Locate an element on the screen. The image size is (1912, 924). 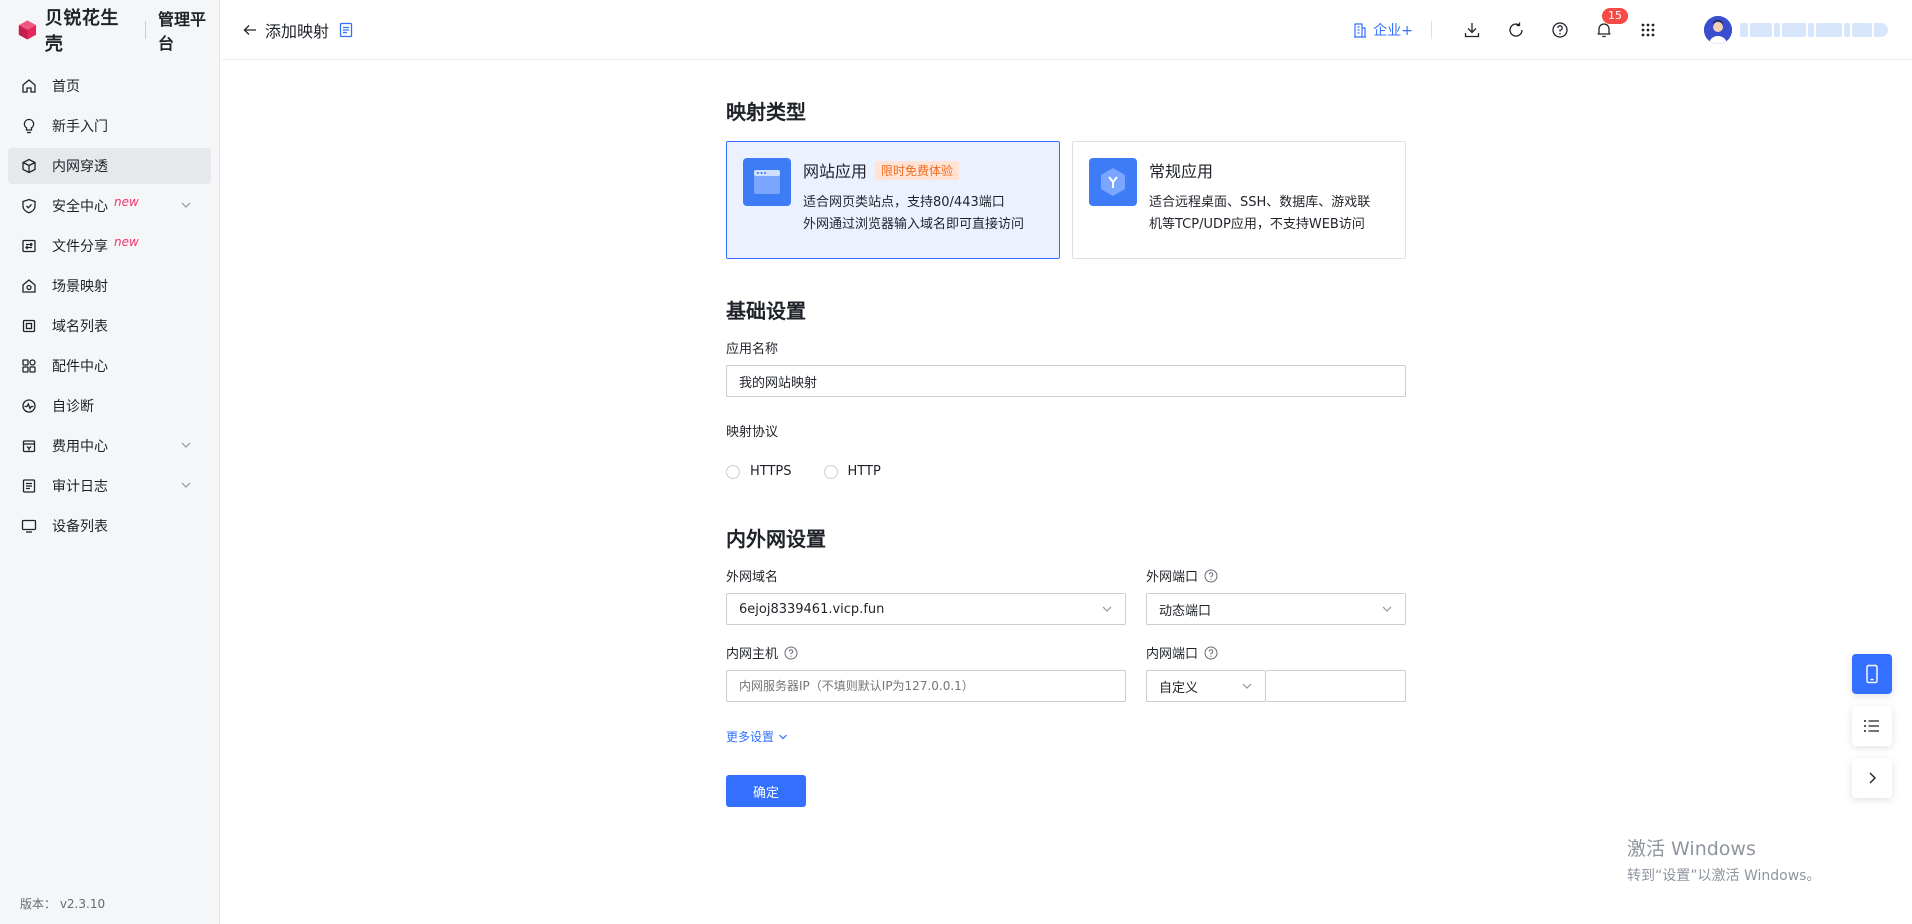
refresh-sync-icon is located at coordinates (1516, 30).